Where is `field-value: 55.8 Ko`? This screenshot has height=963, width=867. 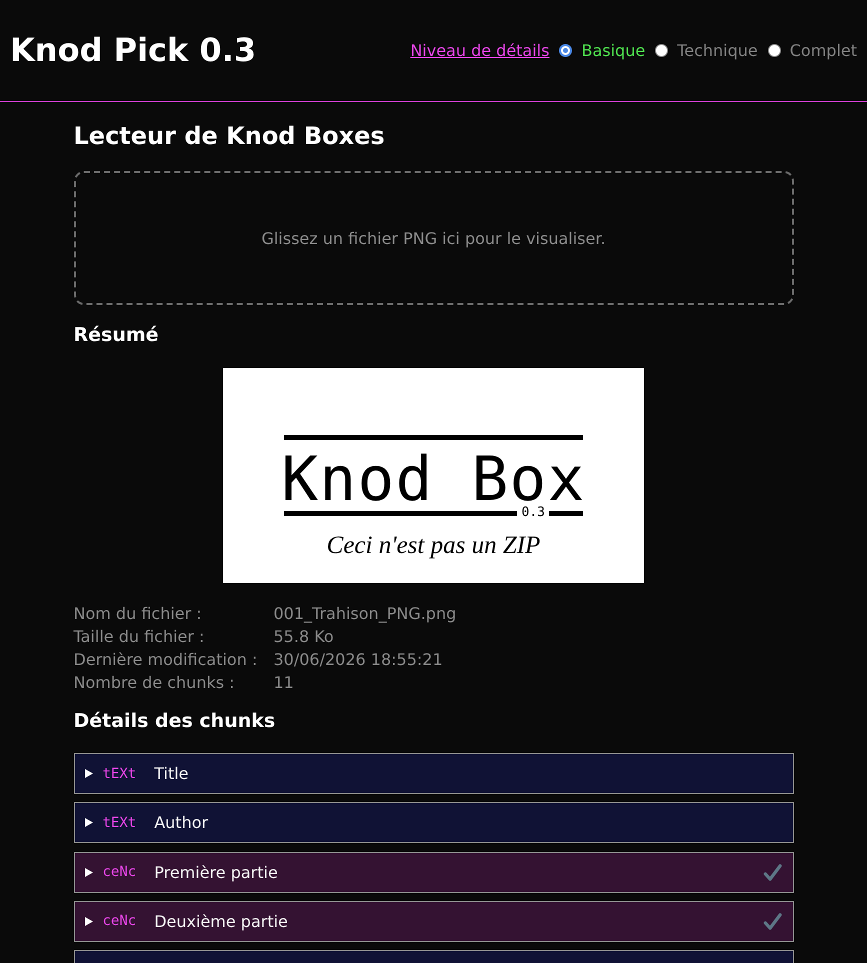
field-value: 55.8 Ko is located at coordinates (304, 636).